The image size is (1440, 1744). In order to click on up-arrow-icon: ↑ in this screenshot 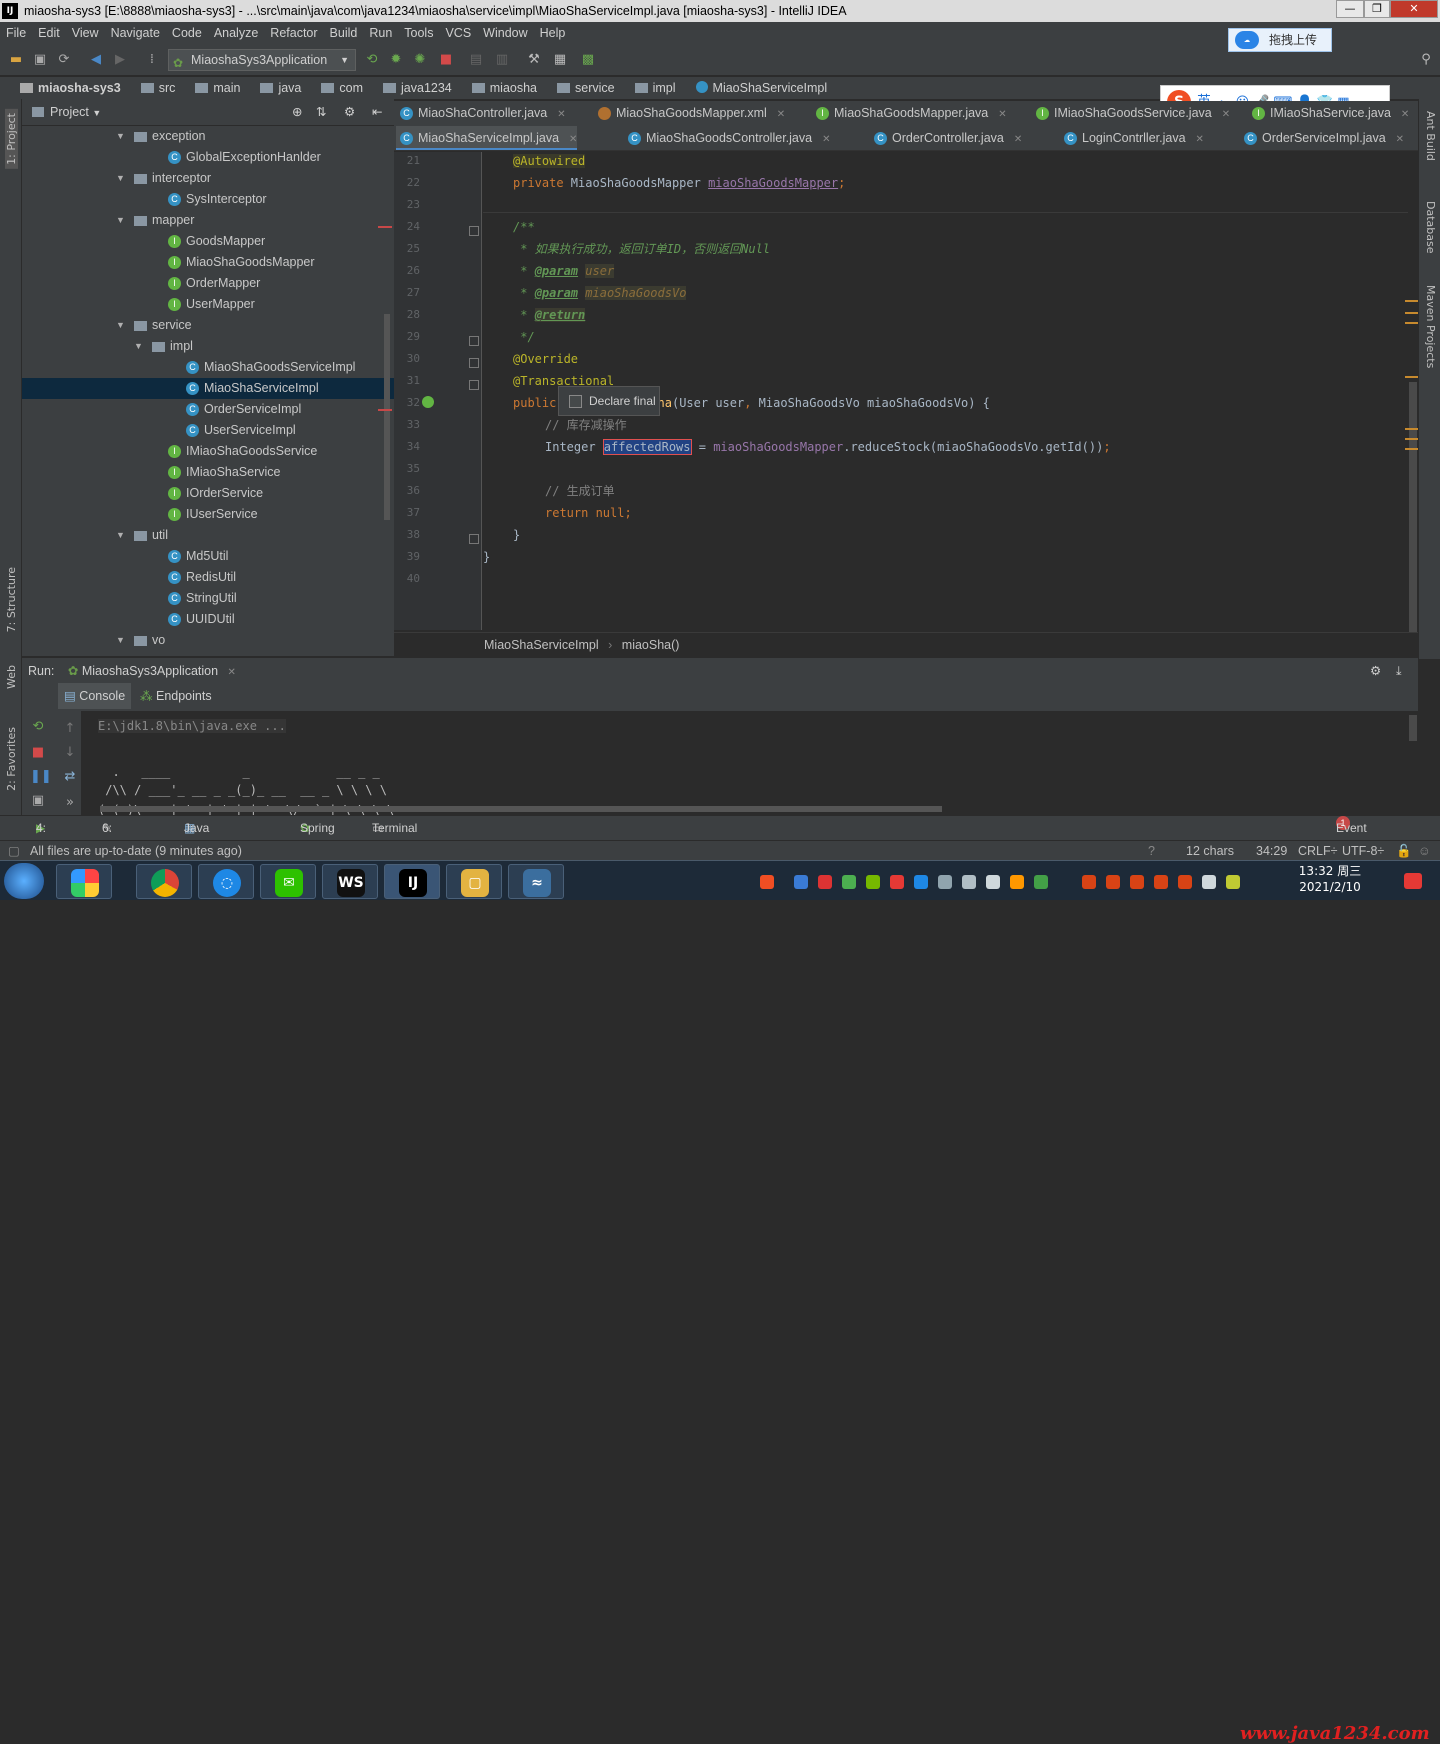, I will do `click(70, 729)`.